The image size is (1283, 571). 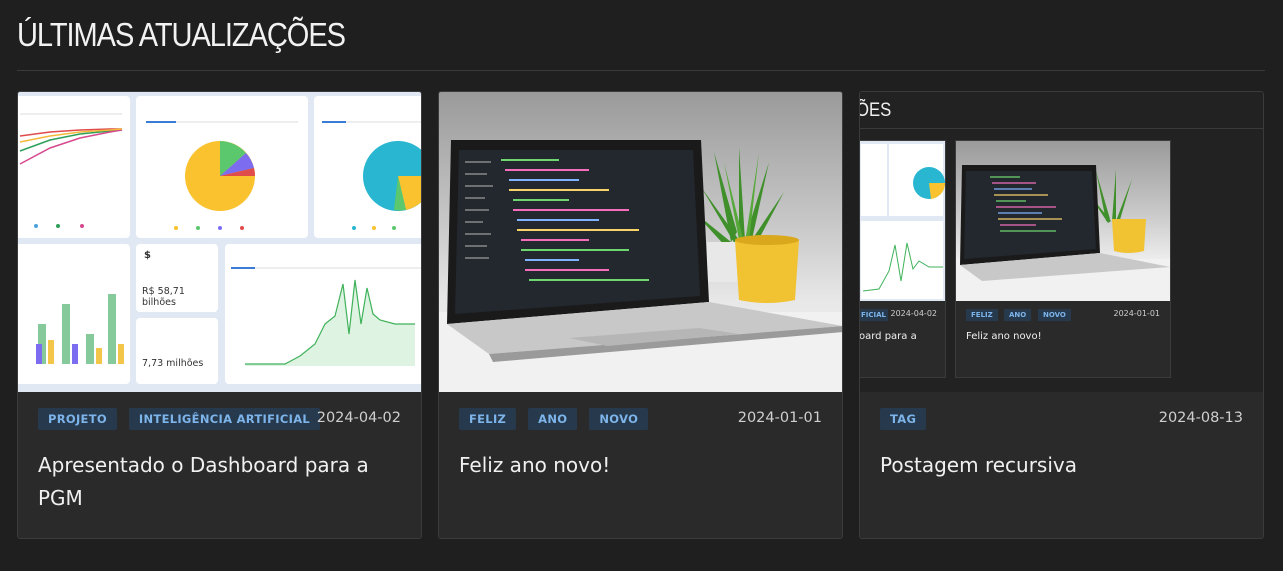 What do you see at coordinates (77, 419) in the screenshot?
I see `tag-projeto: PROJETO` at bounding box center [77, 419].